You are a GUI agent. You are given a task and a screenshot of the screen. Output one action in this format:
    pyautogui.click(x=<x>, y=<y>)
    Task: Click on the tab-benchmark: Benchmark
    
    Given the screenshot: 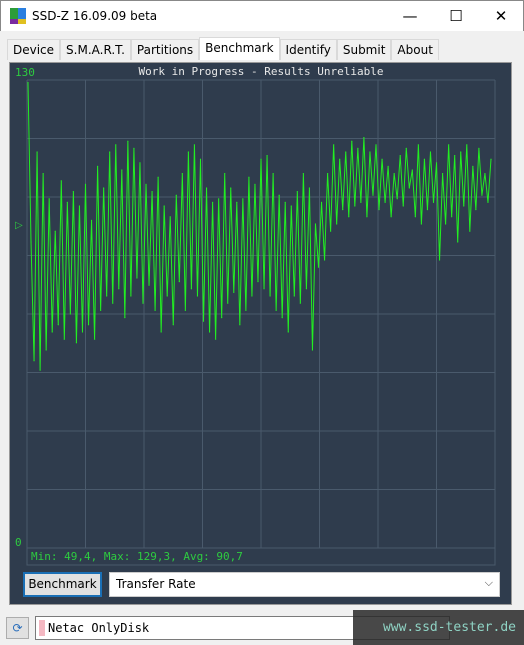 What is the action you would take?
    pyautogui.click(x=239, y=48)
    